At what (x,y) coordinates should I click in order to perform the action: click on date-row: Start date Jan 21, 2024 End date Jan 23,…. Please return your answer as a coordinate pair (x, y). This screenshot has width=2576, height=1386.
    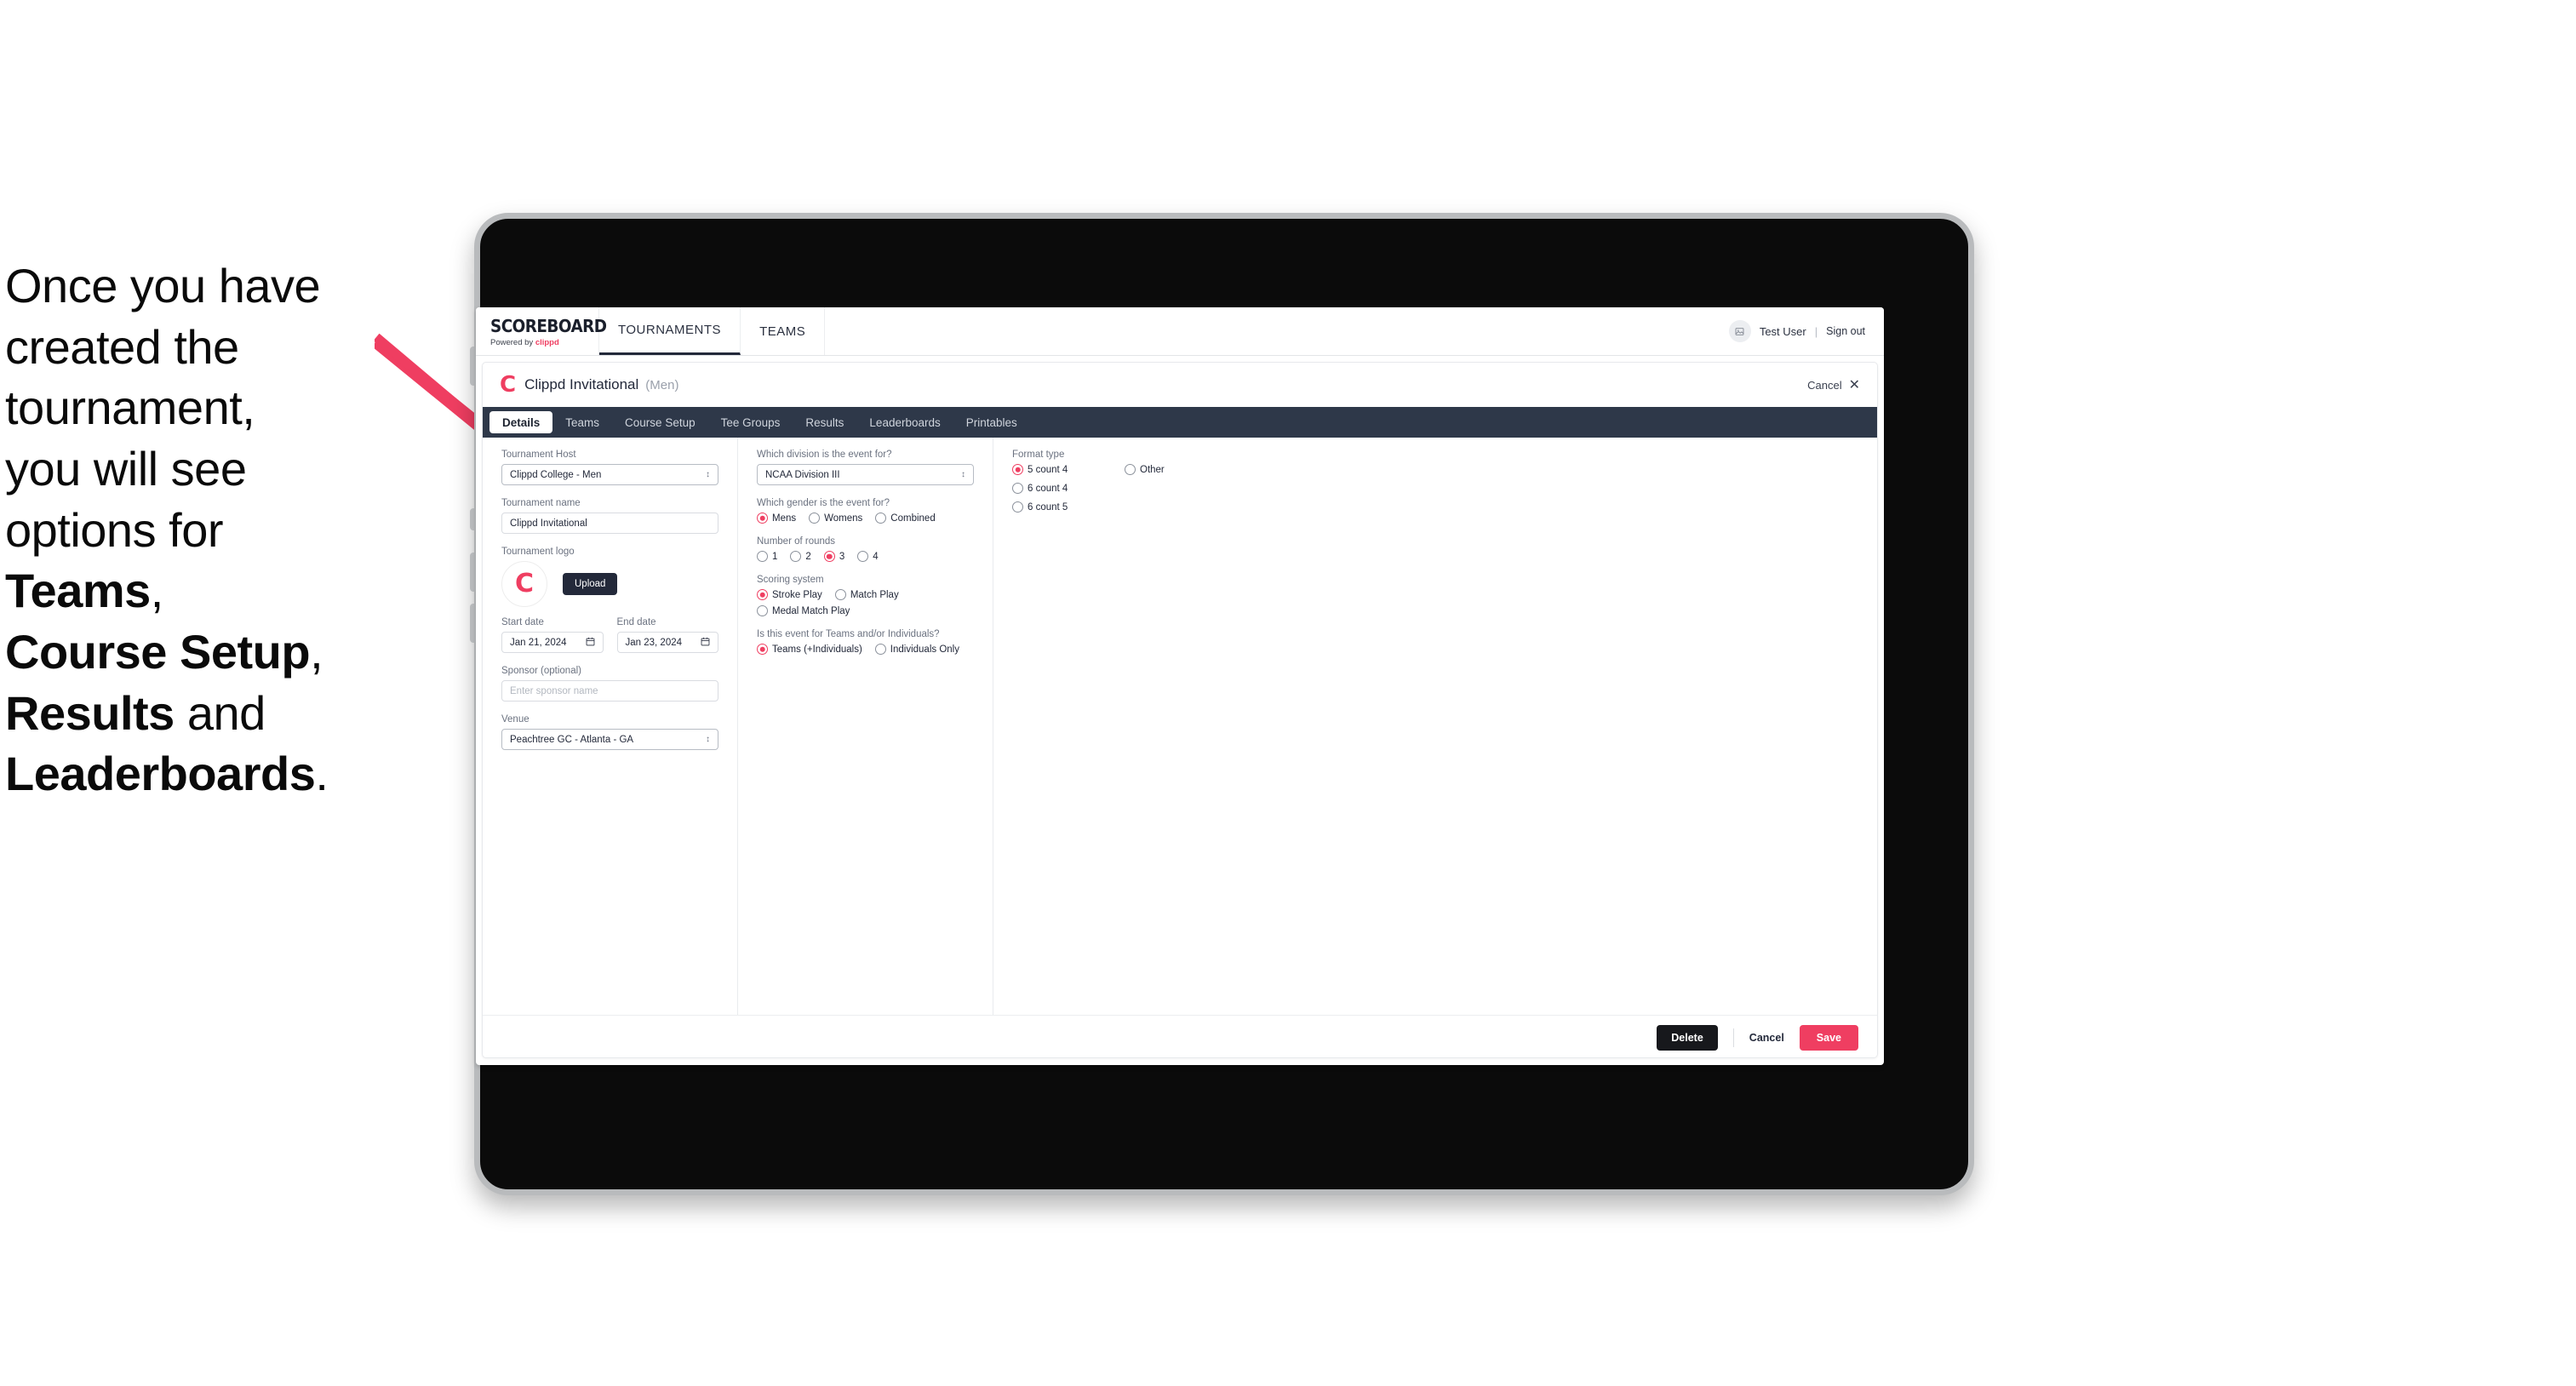
    Looking at the image, I should click on (609, 635).